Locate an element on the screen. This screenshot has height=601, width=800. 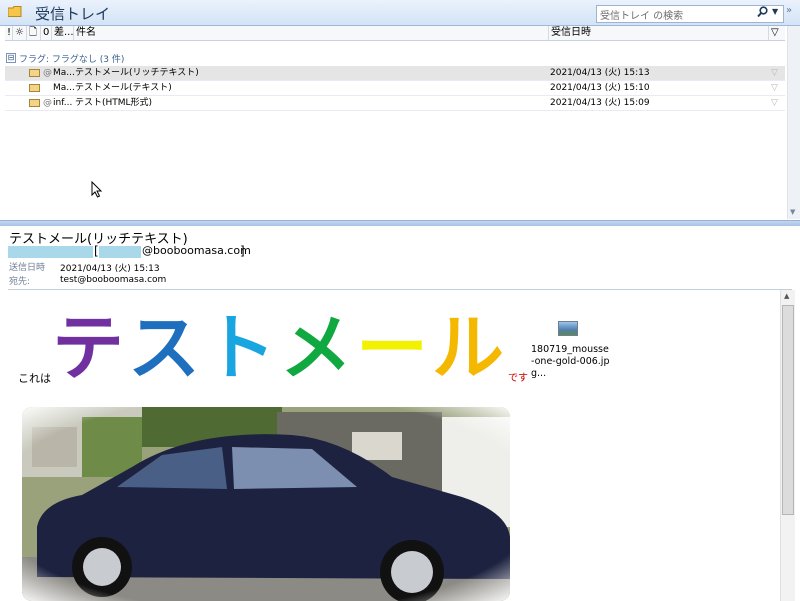
search-icon is located at coordinates (762, 13).